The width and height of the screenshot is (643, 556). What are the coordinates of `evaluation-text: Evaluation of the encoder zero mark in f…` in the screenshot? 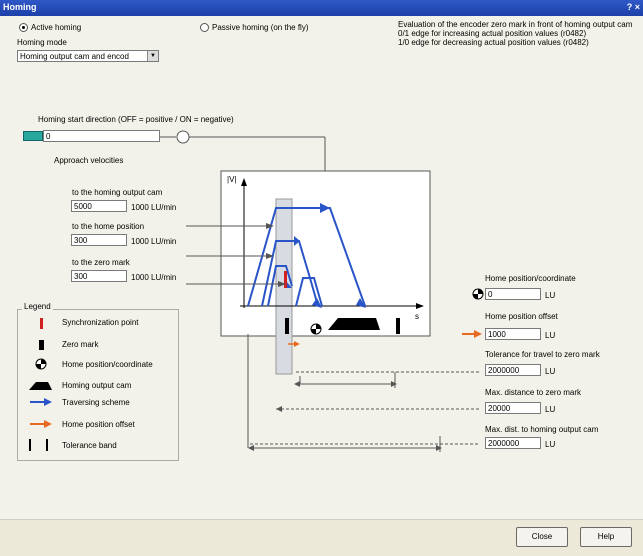 It's located at (515, 33).